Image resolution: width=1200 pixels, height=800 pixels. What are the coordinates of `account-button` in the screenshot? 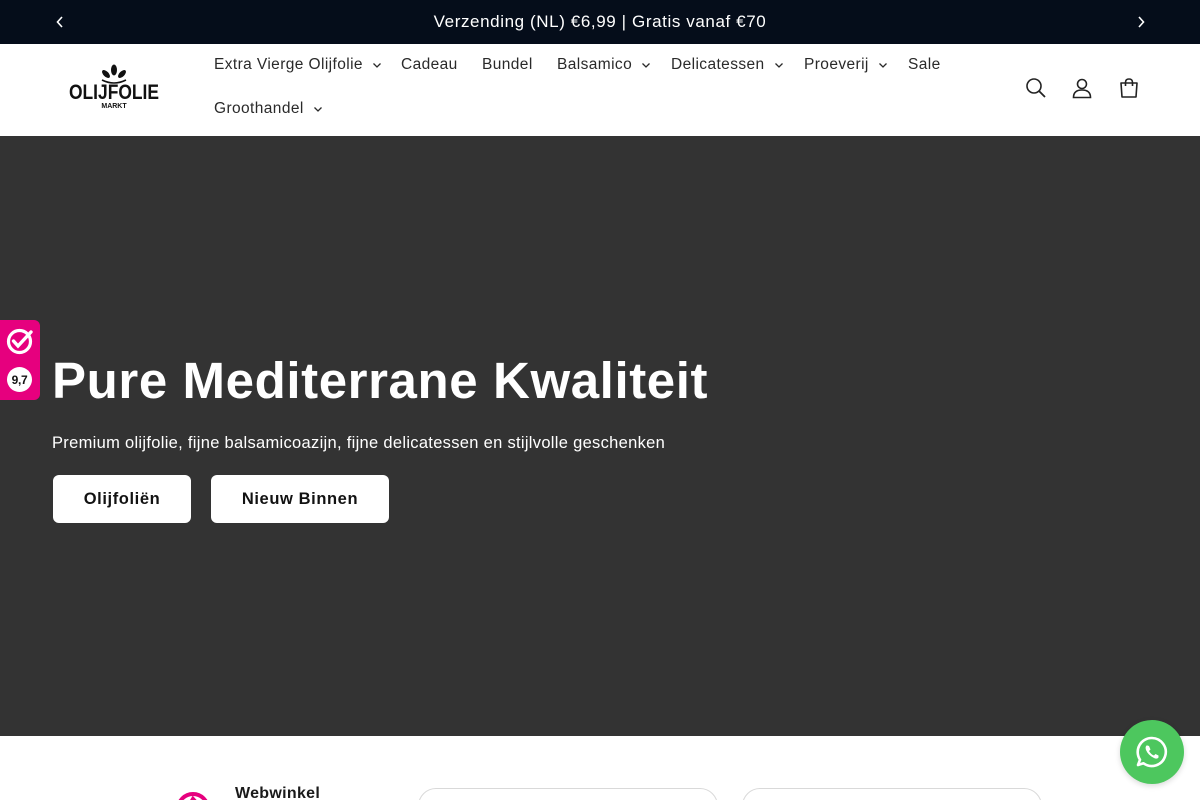 It's located at (1082, 88).